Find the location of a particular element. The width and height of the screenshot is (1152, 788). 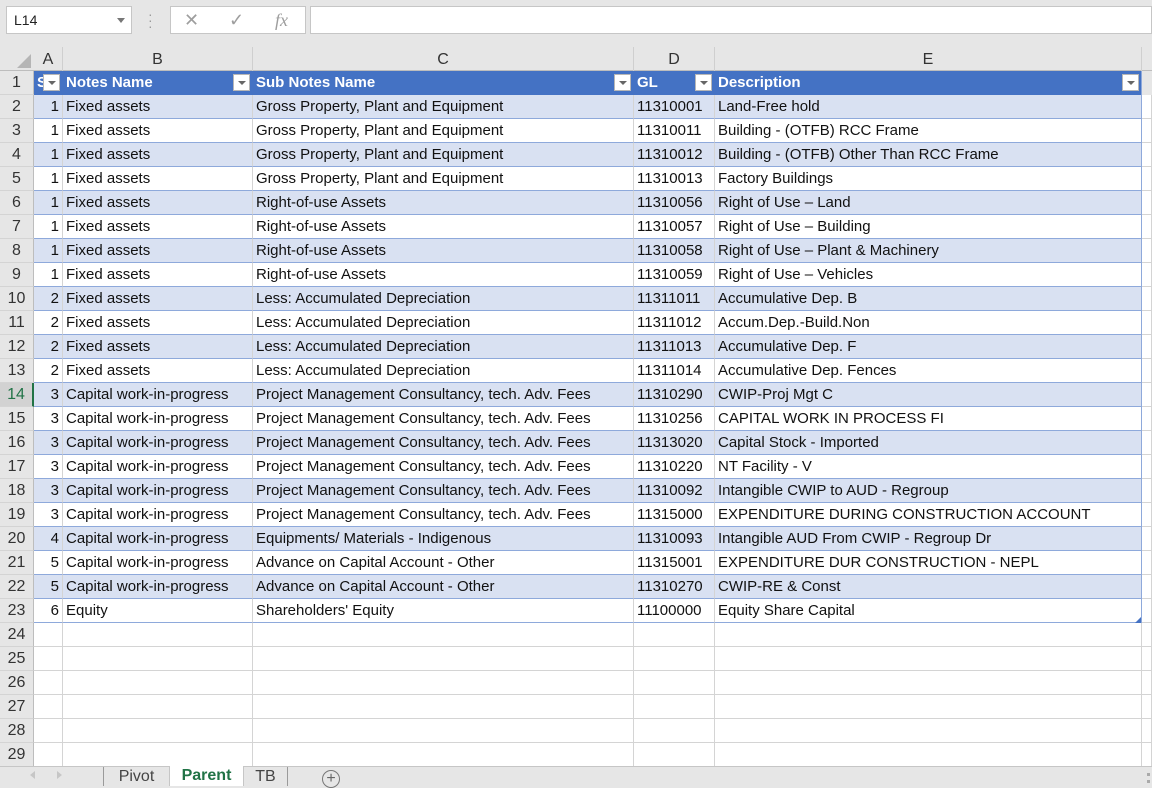

cell-c: Shareholders' Equity is located at coordinates (443, 611).